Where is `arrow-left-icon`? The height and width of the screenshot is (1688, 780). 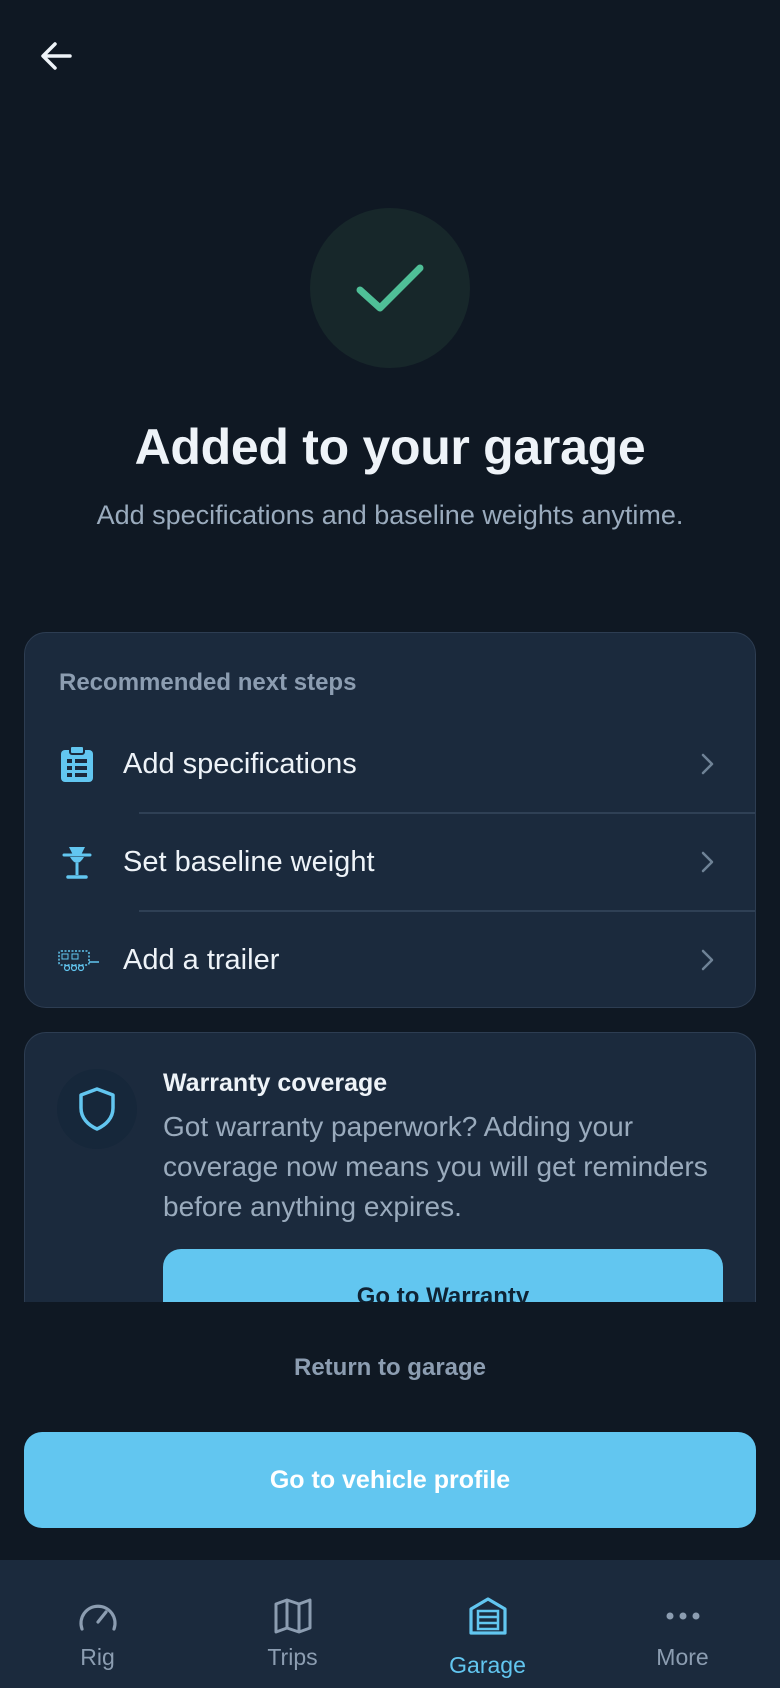
arrow-left-icon is located at coordinates (56, 56).